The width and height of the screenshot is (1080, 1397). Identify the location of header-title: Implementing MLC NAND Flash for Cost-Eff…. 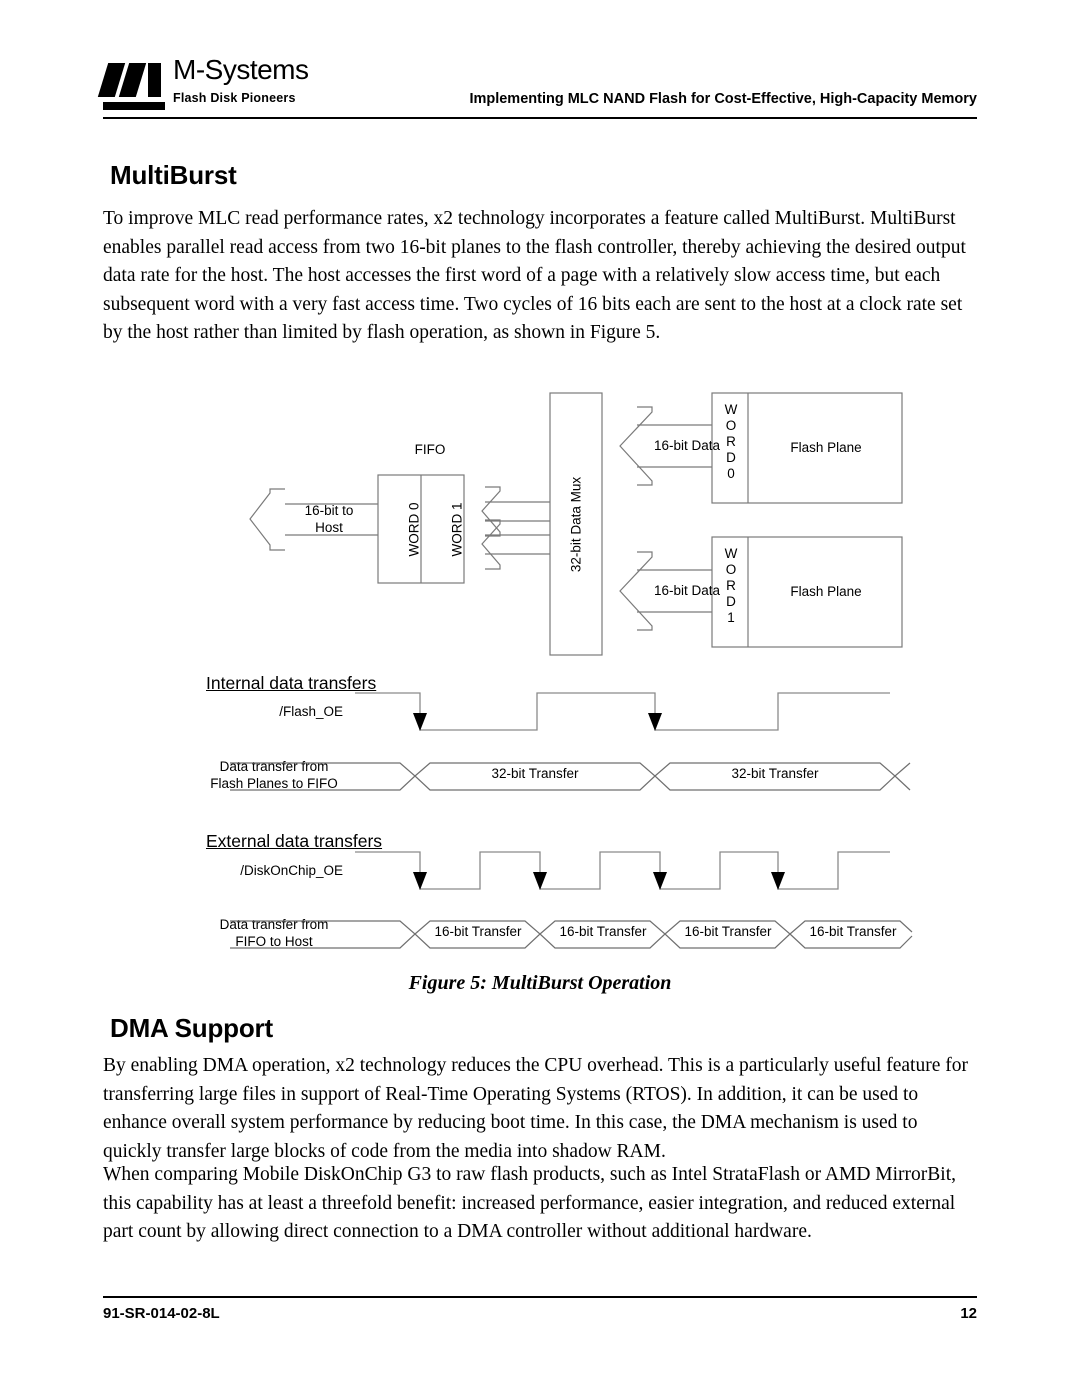
(723, 99).